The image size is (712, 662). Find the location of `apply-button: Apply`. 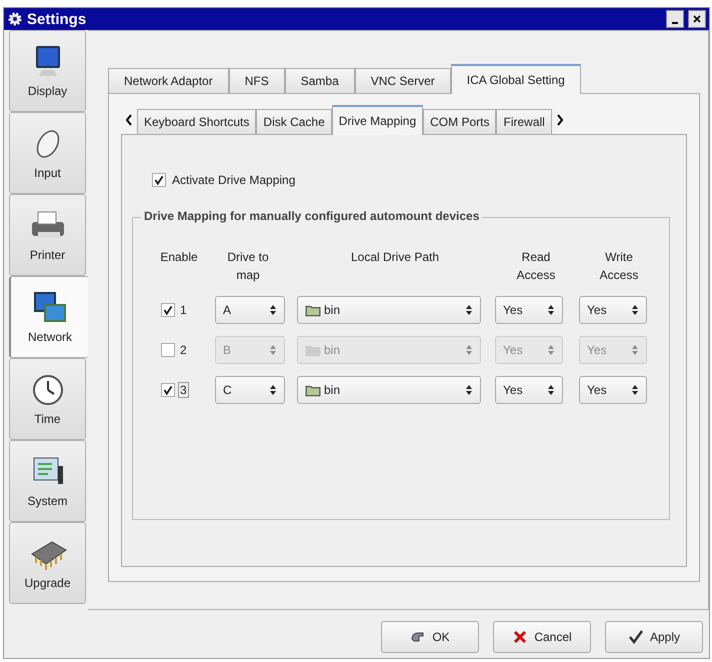

apply-button: Apply is located at coordinates (654, 637).